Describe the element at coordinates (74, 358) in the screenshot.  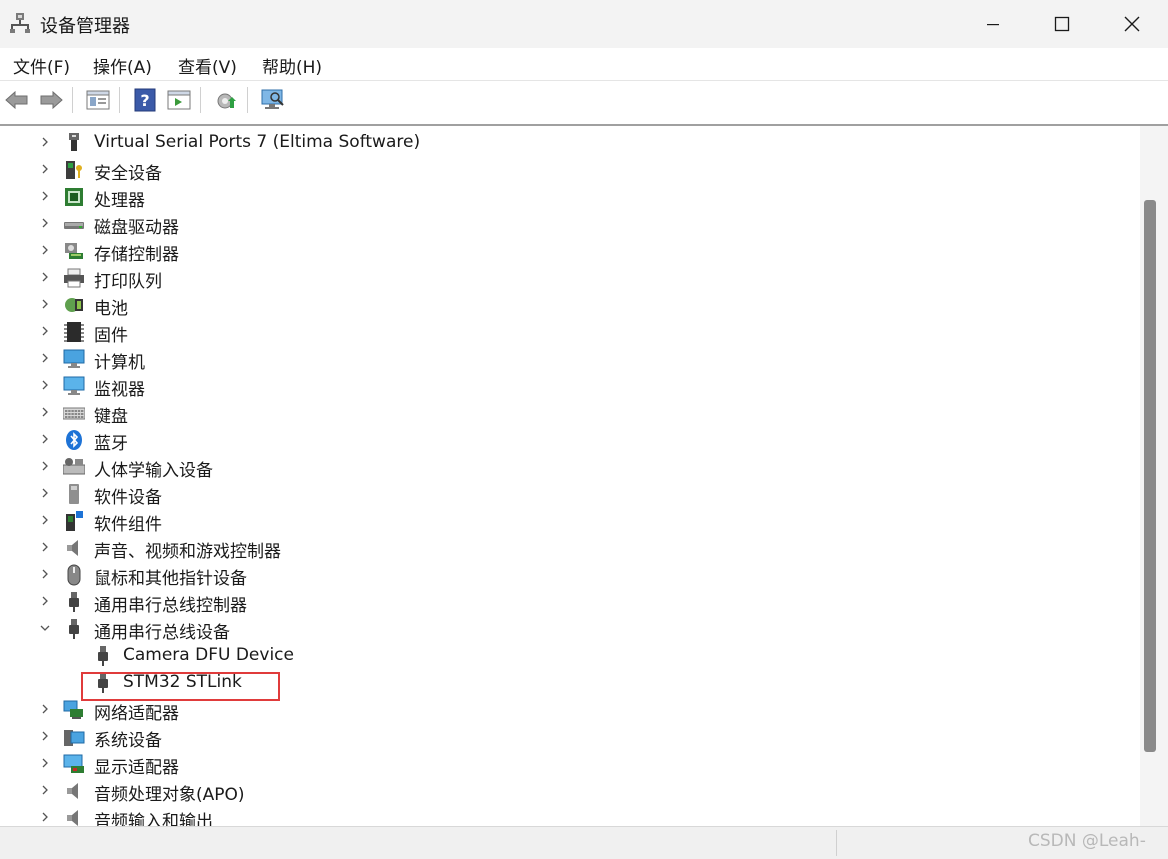
I see `computer-icon` at that location.